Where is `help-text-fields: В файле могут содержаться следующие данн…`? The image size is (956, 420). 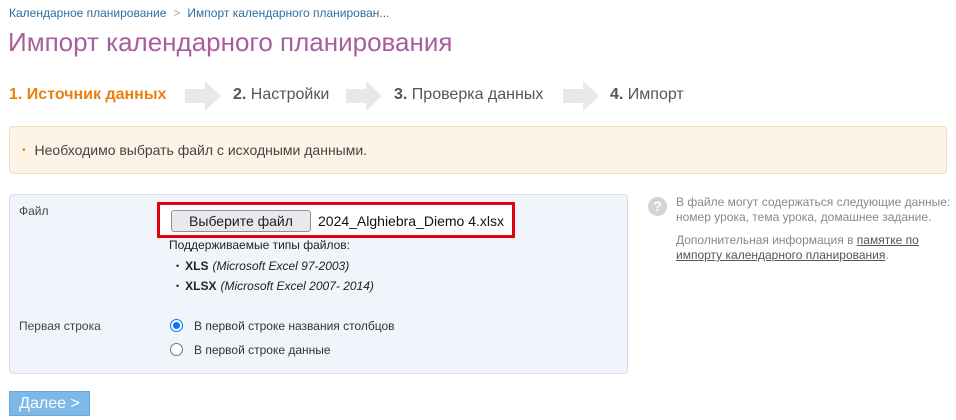
help-text-fields: В файле могут содержаться следующие данн… is located at coordinates (813, 209).